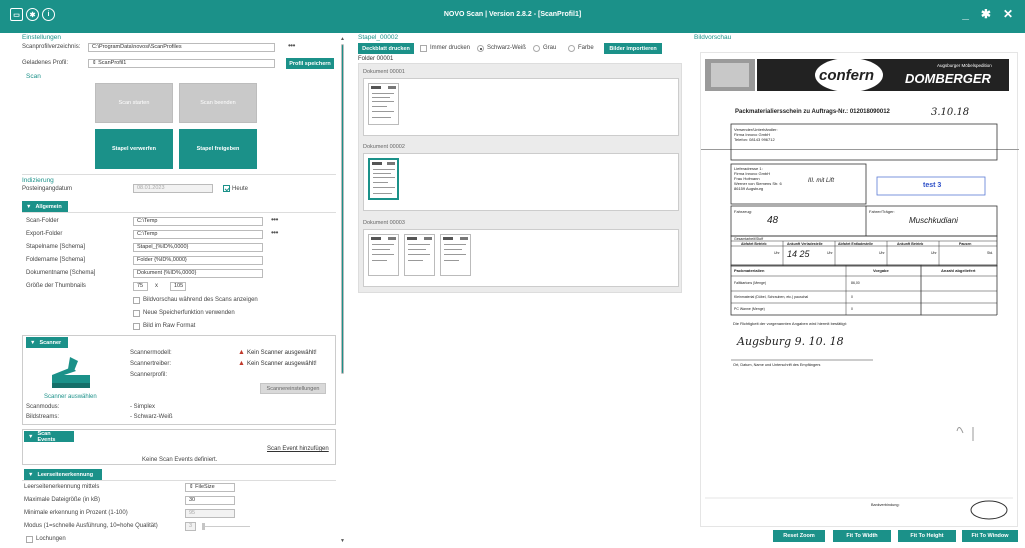 Image resolution: width=1025 pixels, height=548 pixels. What do you see at coordinates (342, 209) in the screenshot?
I see `scrollbar-thumb` at bounding box center [342, 209].